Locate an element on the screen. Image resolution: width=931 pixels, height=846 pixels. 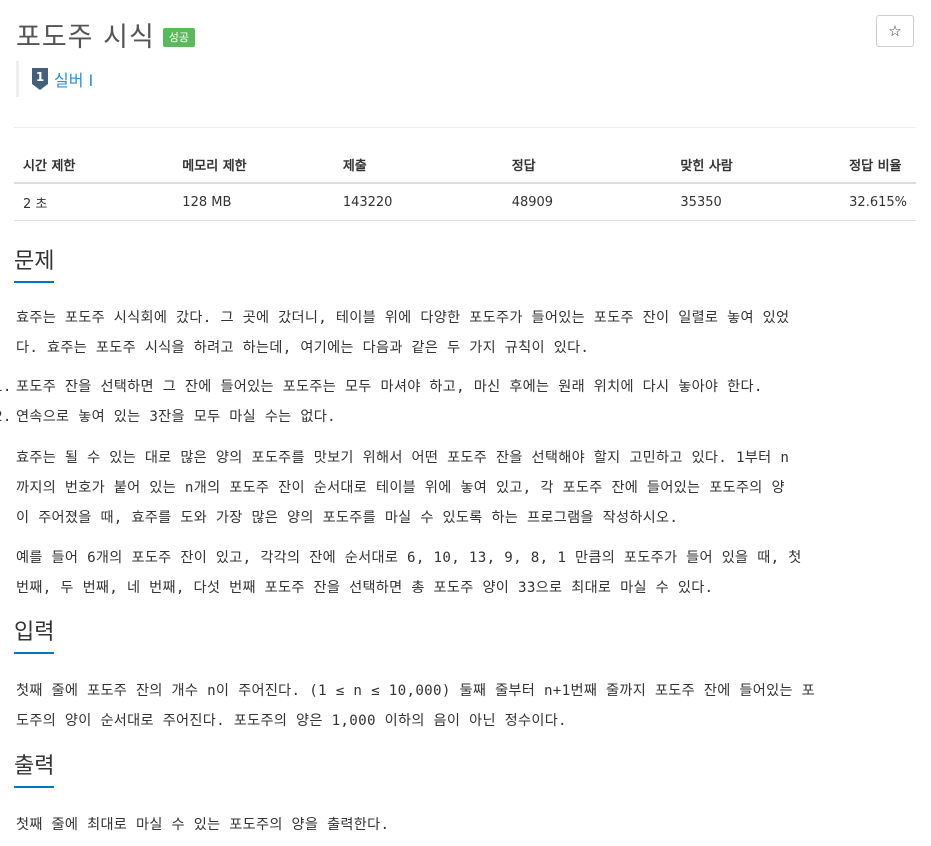
list-item: 2.연속으로 놓여 있는 3잔을 모두 마실 수는 없다. is located at coordinates (168, 417).